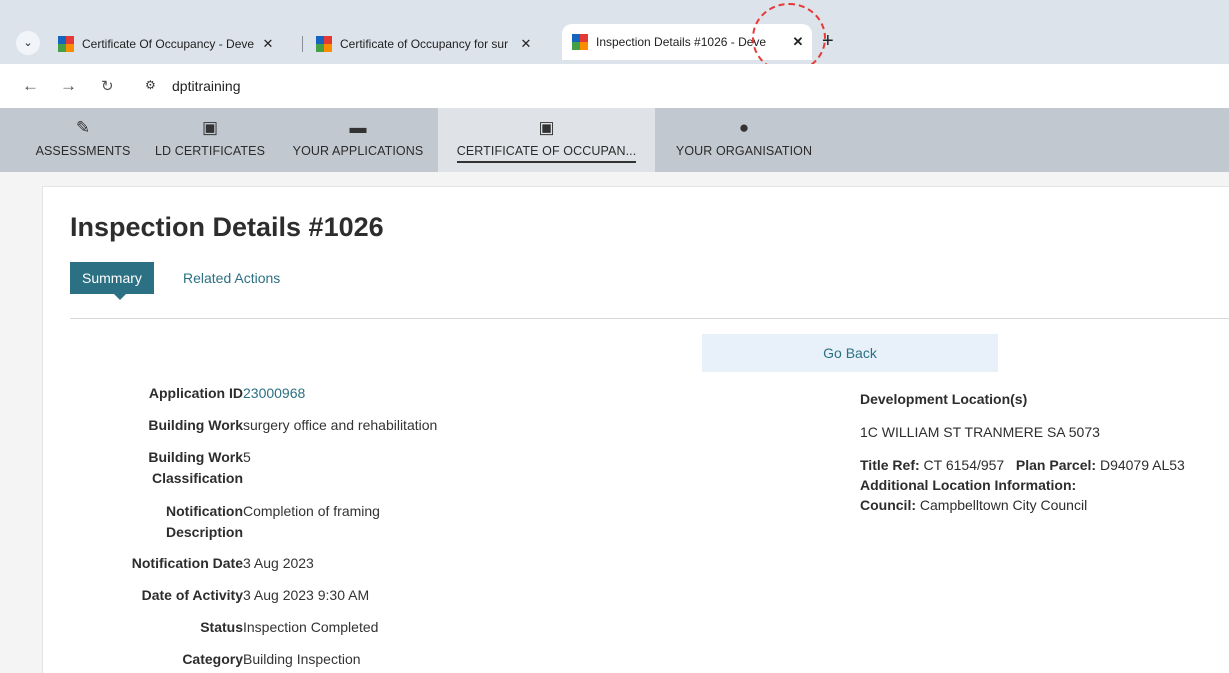  What do you see at coordinates (302, 44) in the screenshot?
I see `tab-separator` at bounding box center [302, 44].